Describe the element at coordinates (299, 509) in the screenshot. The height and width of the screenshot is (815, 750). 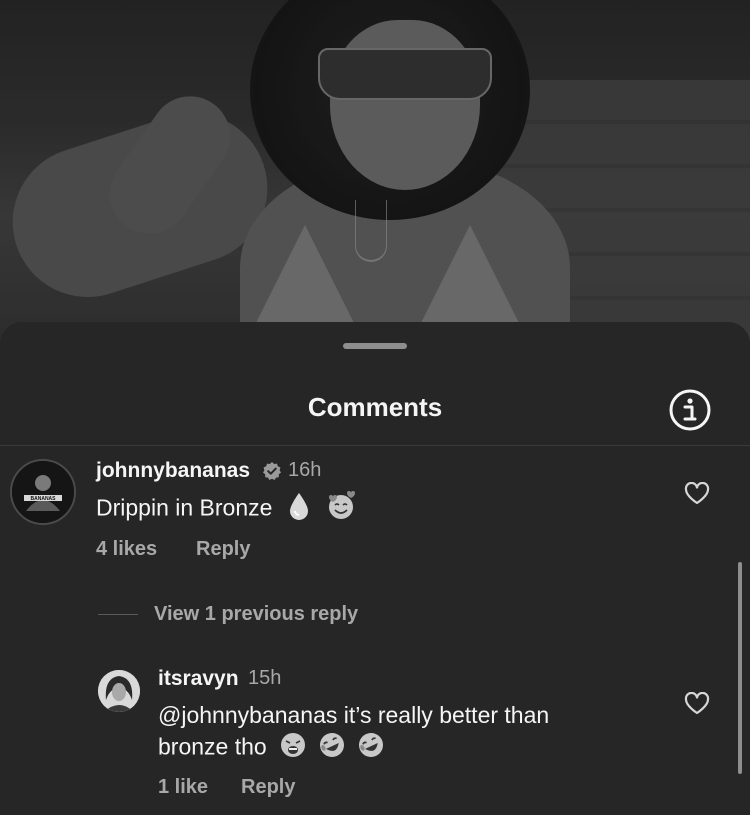
I see `droplet-emoji` at that location.